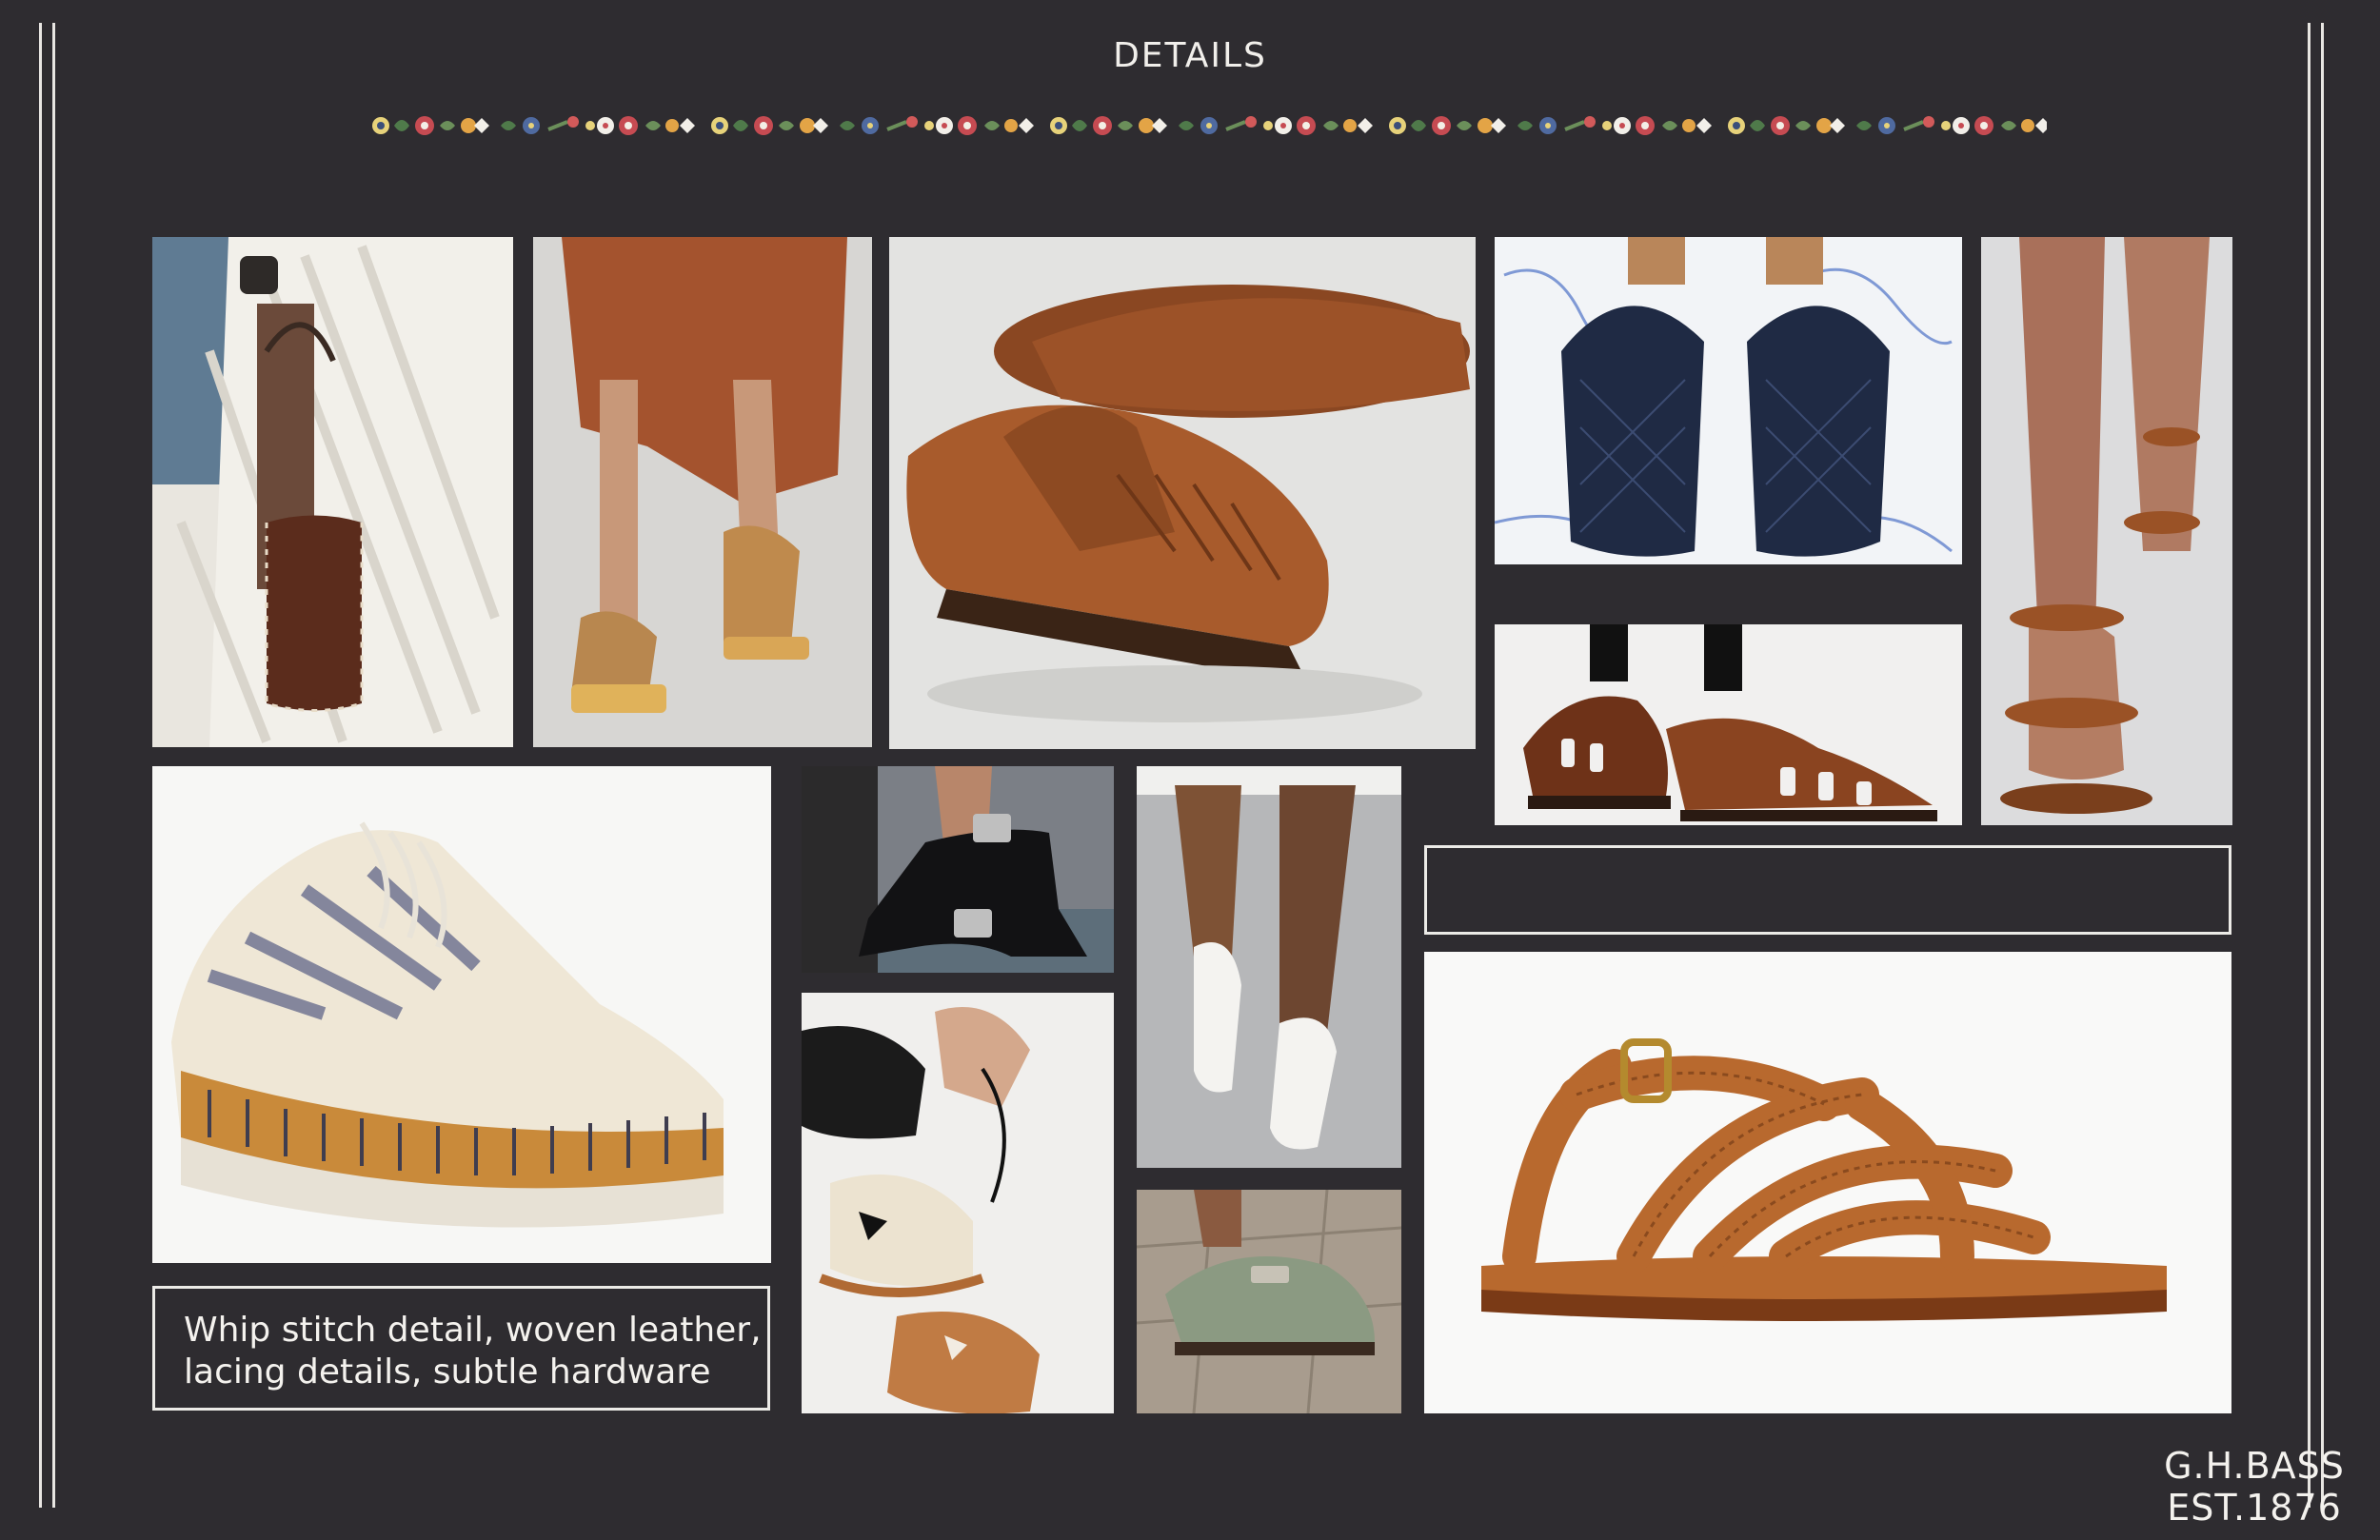 This screenshot has height=1540, width=2380. I want to click on frame-line-left-outer, so click(40, 765).